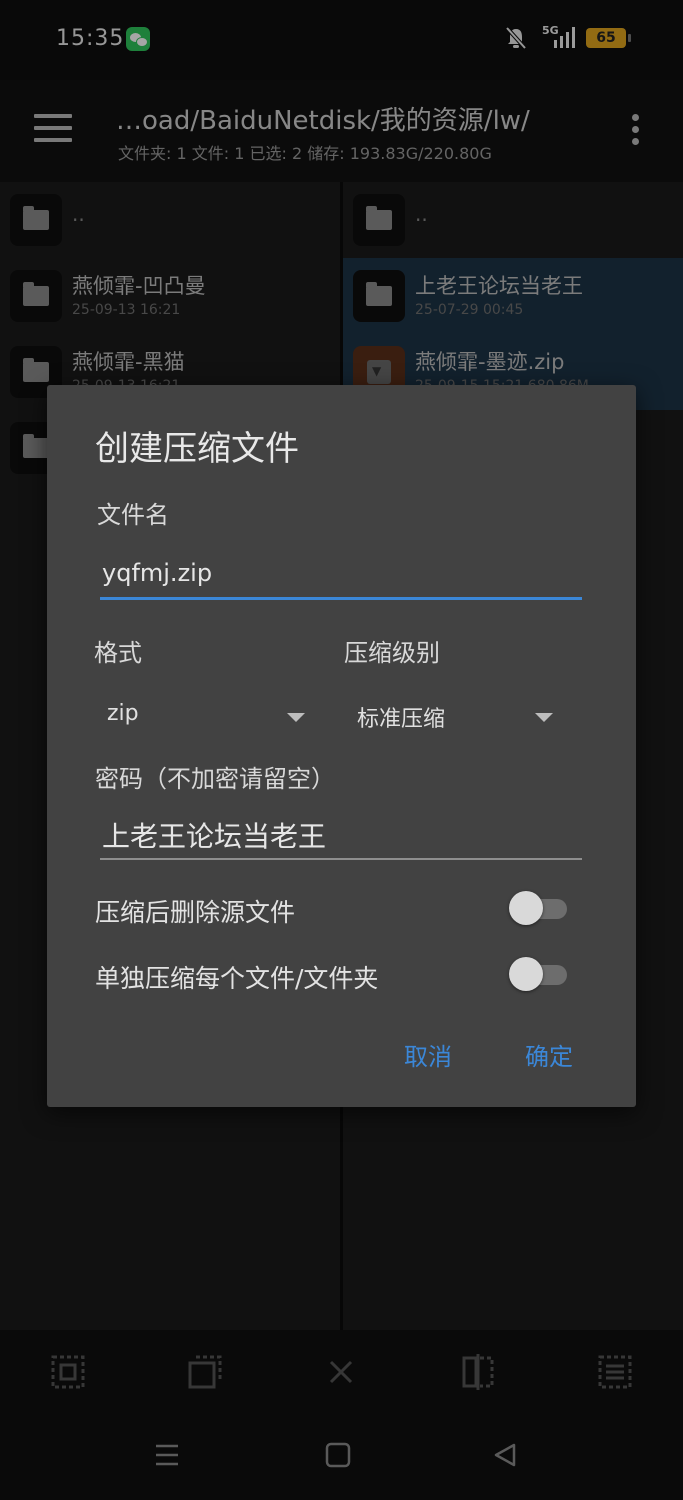 Image resolution: width=683 pixels, height=1500 pixels. Describe the element at coordinates (401, 719) in the screenshot. I see `compression-level-value: 标准压缩` at that location.